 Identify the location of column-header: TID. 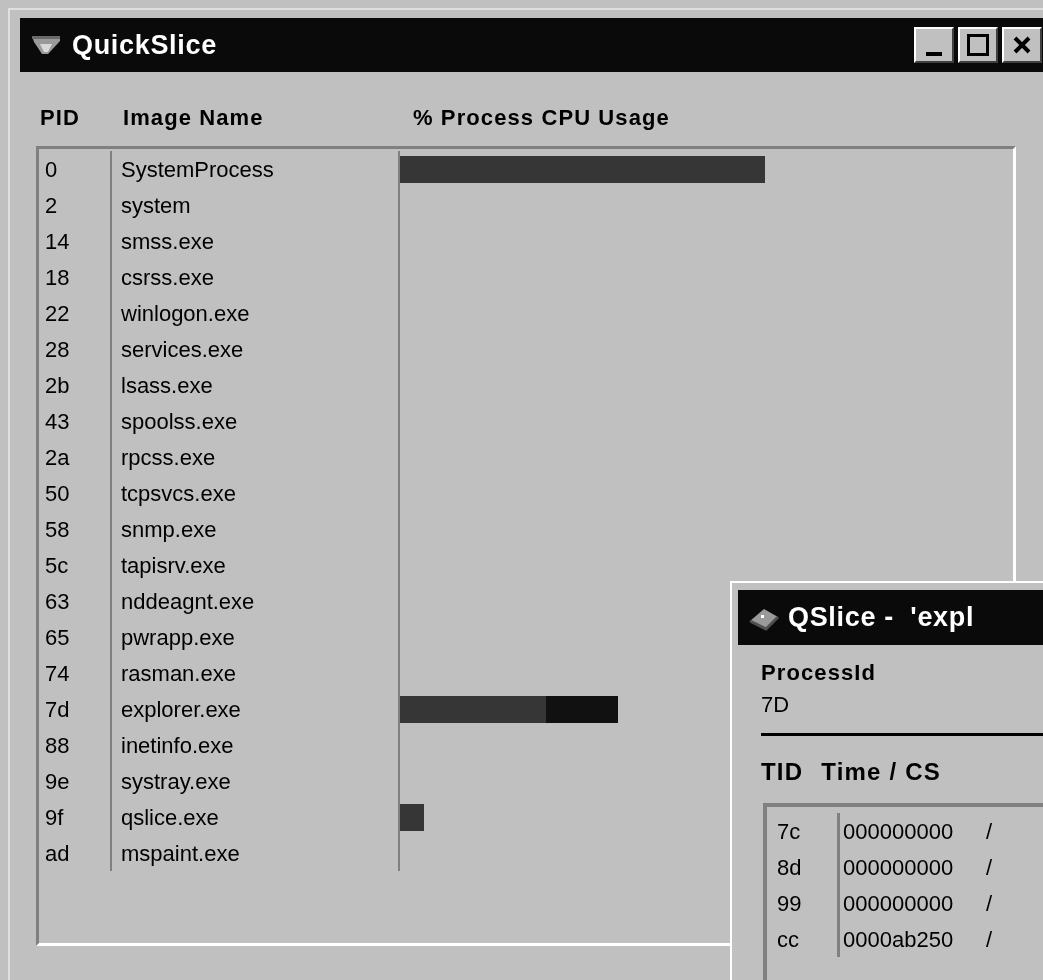
(782, 772).